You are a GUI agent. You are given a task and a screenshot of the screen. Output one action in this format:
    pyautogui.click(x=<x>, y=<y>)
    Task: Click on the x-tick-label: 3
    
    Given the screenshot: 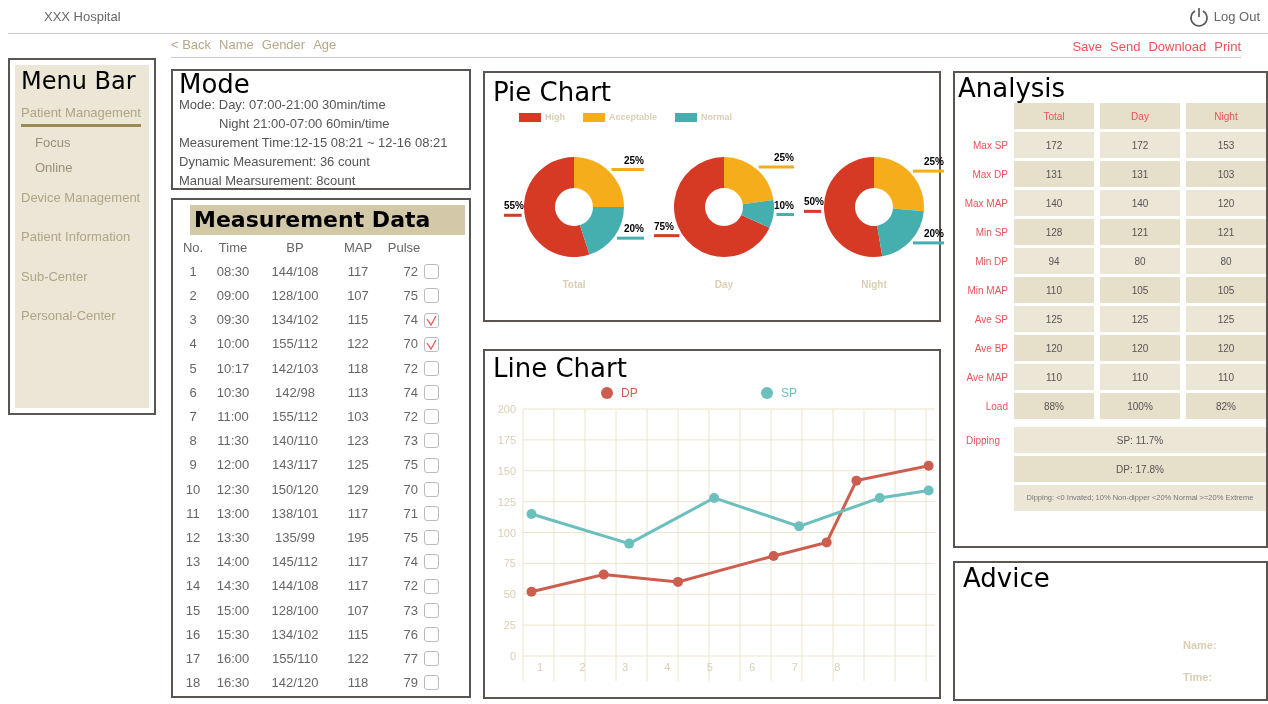 What is the action you would take?
    pyautogui.click(x=624, y=667)
    